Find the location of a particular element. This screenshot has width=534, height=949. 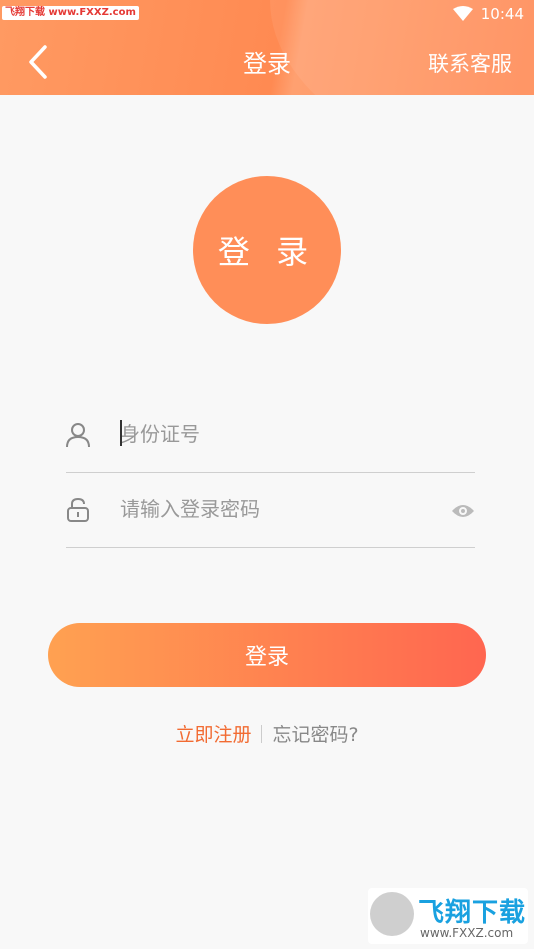

header: 飞翔下载 www.FXXZ.com 10:44 登录 联系客服 is located at coordinates (267, 47).